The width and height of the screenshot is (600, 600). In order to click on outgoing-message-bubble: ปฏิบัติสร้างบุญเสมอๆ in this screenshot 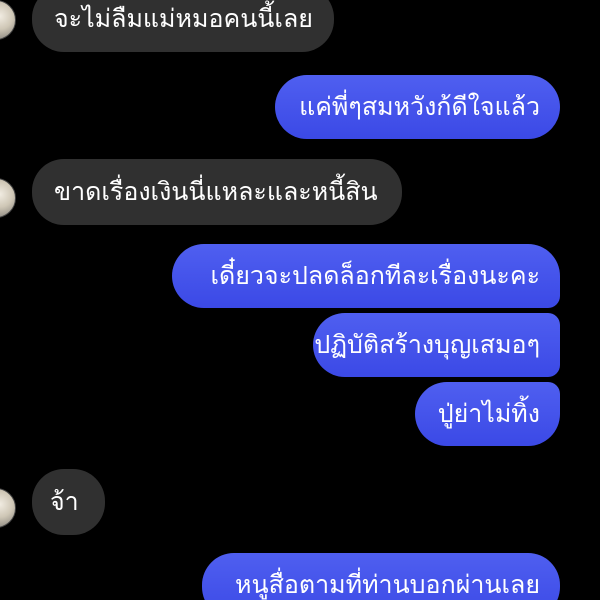, I will do `click(436, 345)`.